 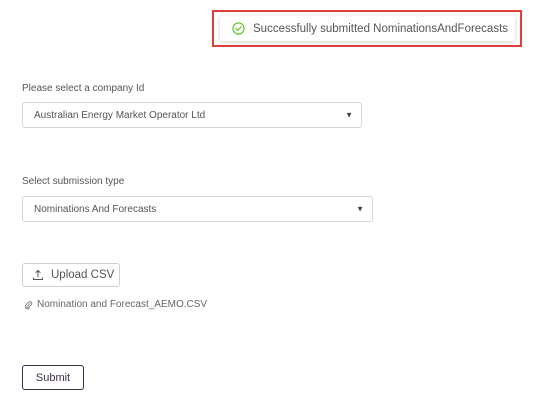 I want to click on upload-csv-button: Upload CSV, so click(x=71, y=275).